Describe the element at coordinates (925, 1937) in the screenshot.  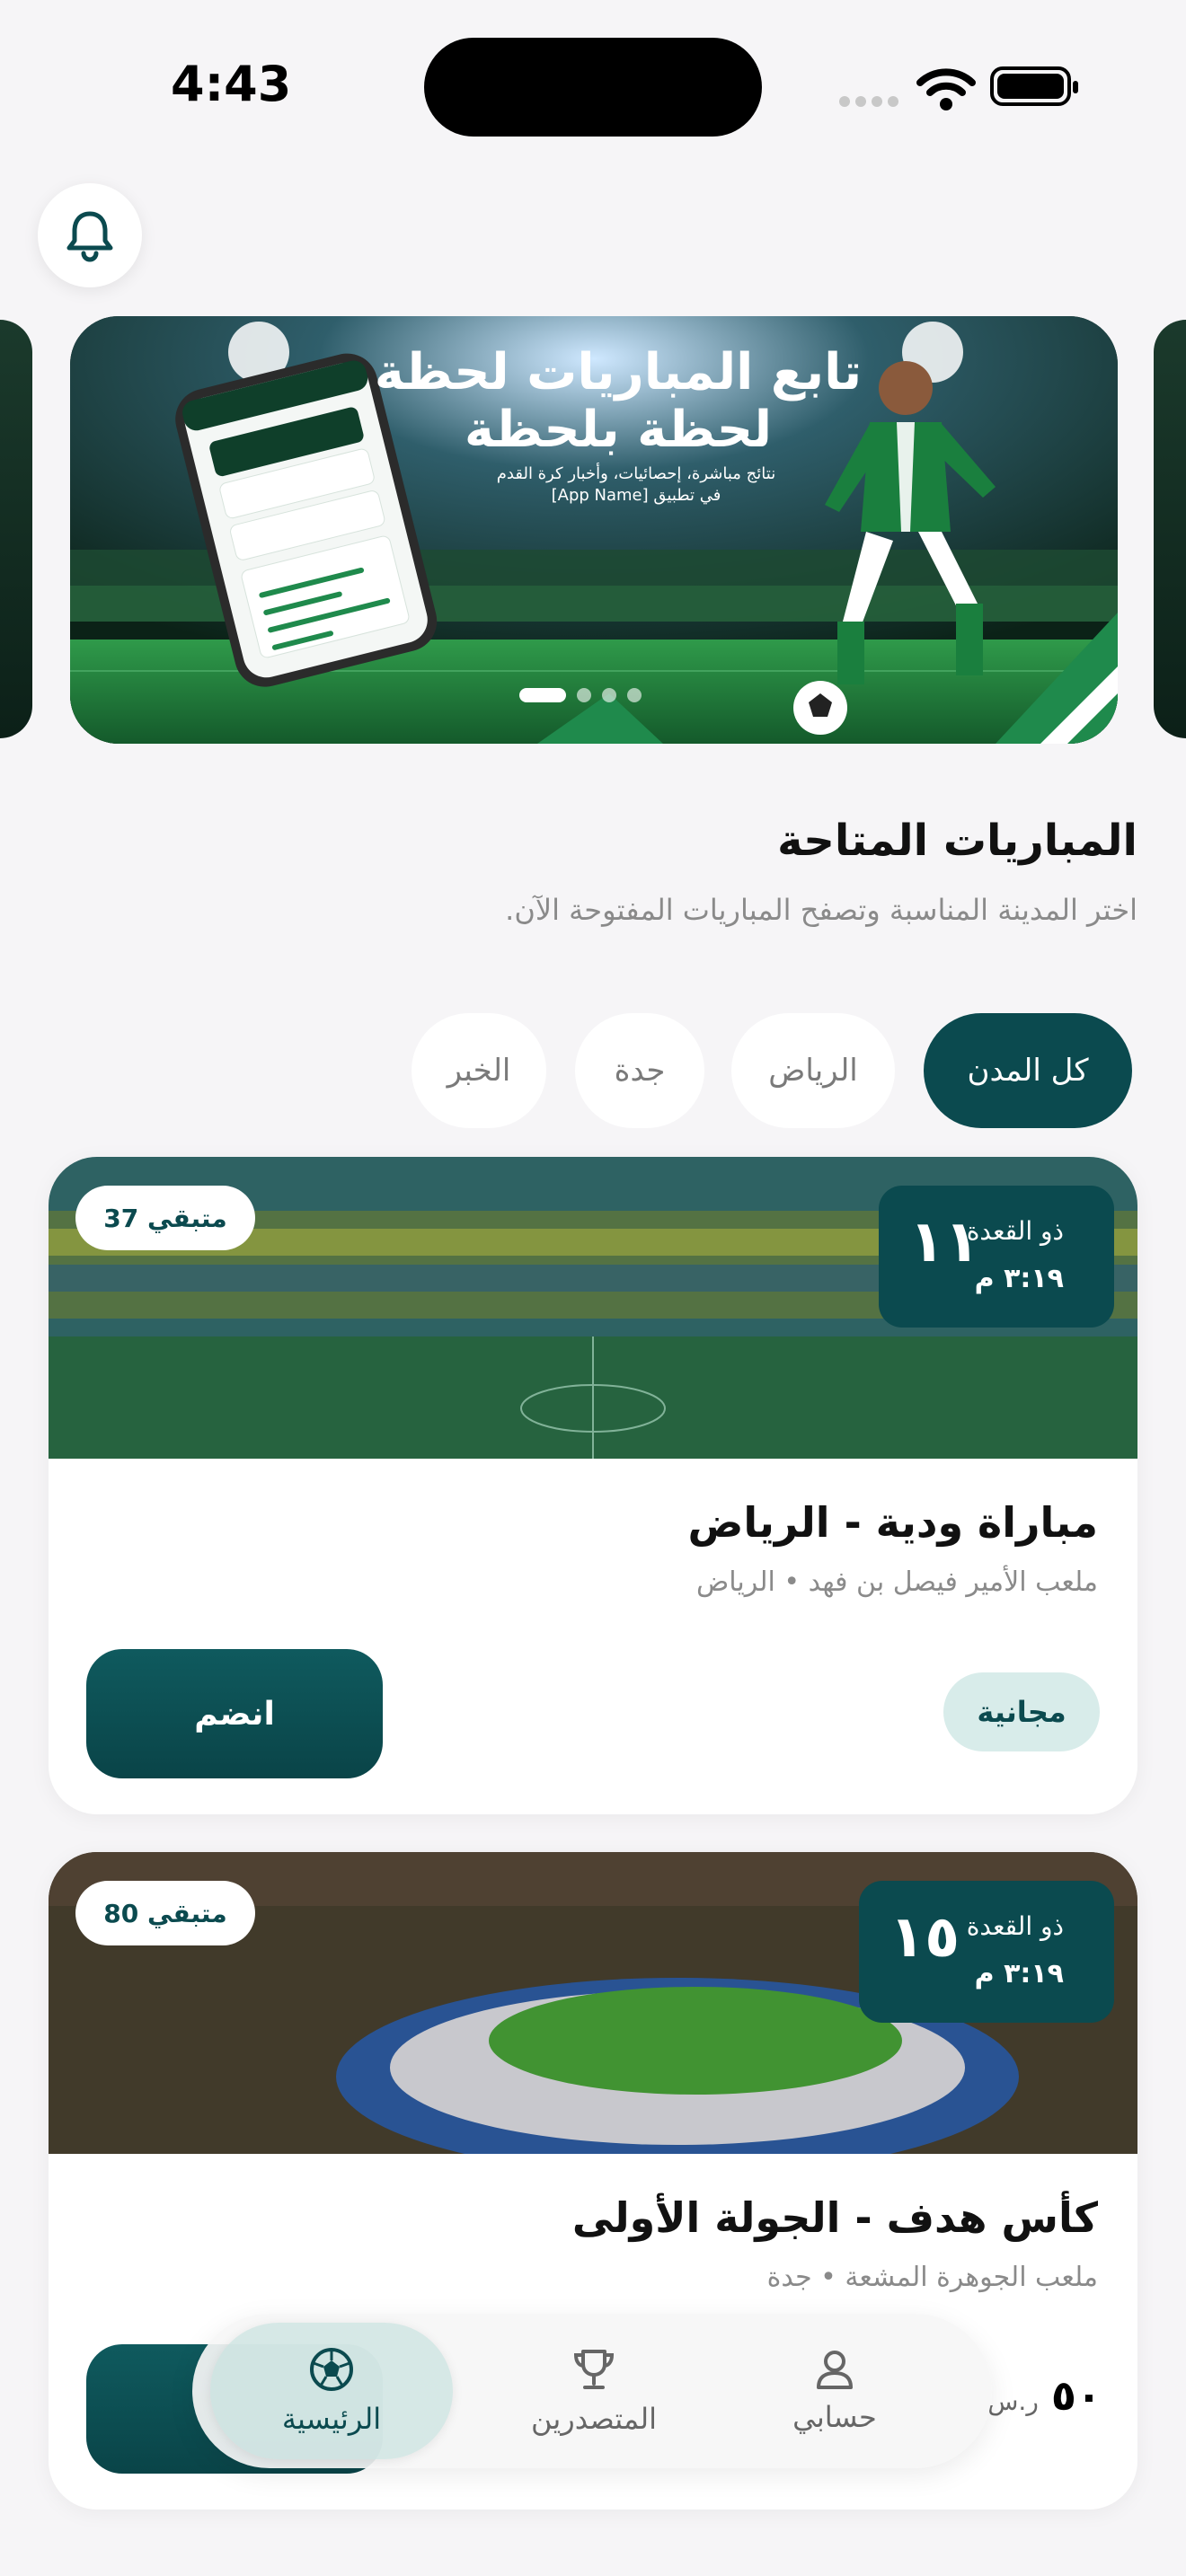
I see `date-day: ١٥` at that location.